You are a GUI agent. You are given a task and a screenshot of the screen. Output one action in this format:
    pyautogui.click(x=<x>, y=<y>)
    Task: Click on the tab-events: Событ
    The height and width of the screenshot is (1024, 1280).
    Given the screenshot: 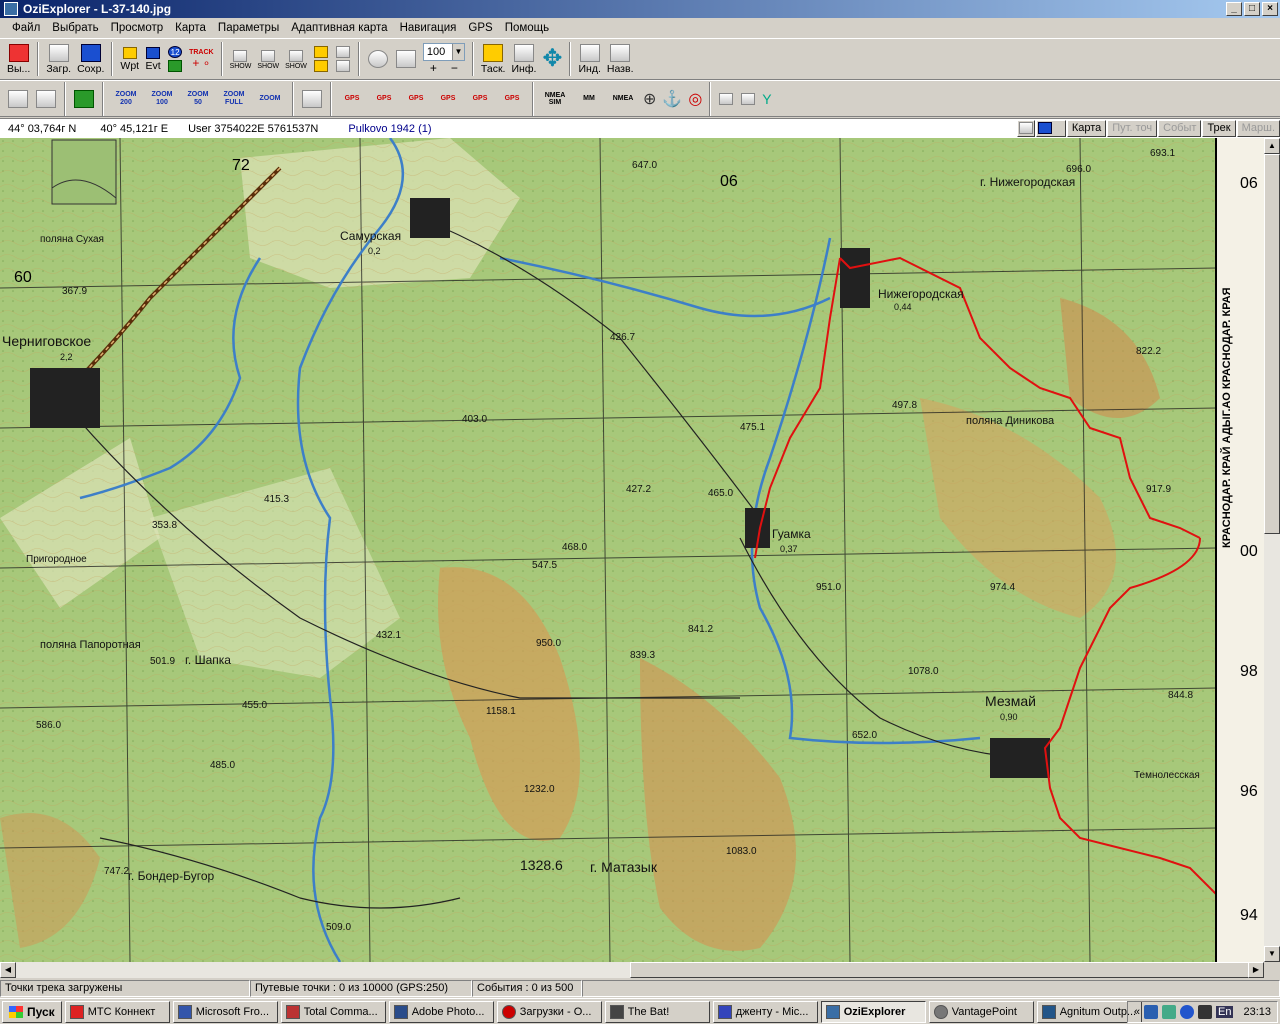 What is the action you would take?
    pyautogui.click(x=1180, y=128)
    